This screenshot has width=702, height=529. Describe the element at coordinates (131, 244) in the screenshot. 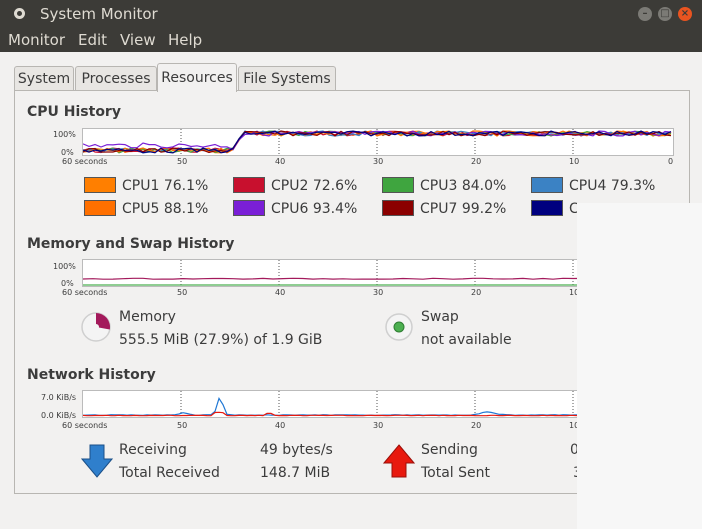

I see `memory-history-title: Memory and Swap History` at that location.